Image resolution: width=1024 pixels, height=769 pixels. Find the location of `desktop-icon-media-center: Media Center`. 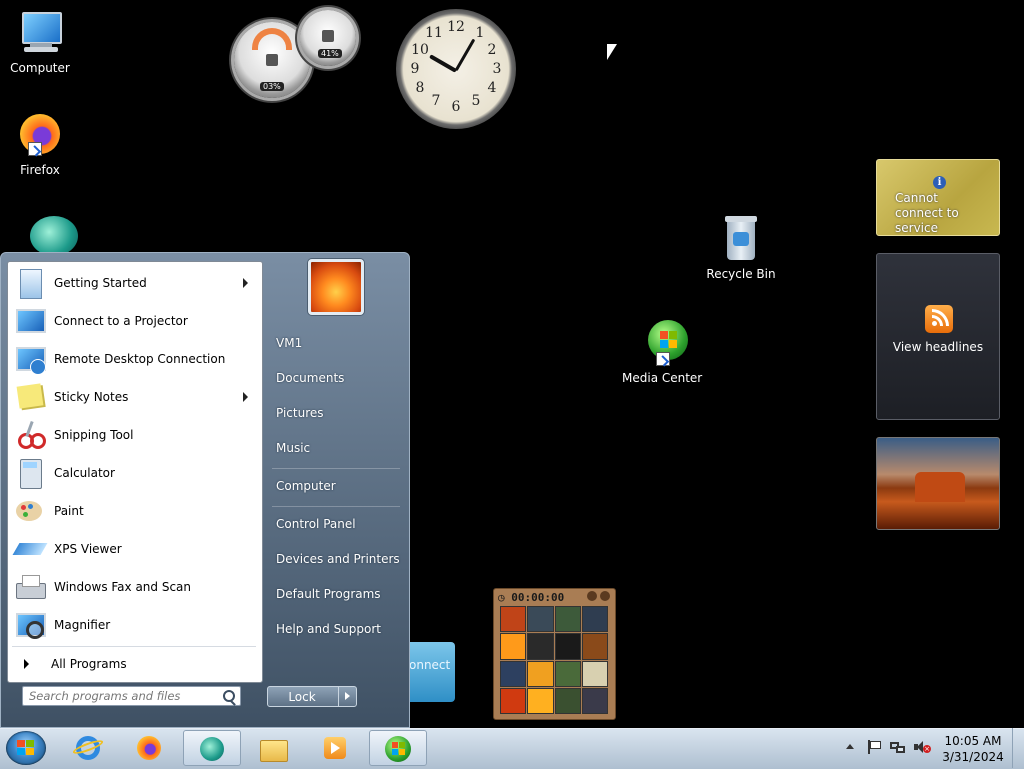

desktop-icon-media-center: Media Center is located at coordinates (662, 352).